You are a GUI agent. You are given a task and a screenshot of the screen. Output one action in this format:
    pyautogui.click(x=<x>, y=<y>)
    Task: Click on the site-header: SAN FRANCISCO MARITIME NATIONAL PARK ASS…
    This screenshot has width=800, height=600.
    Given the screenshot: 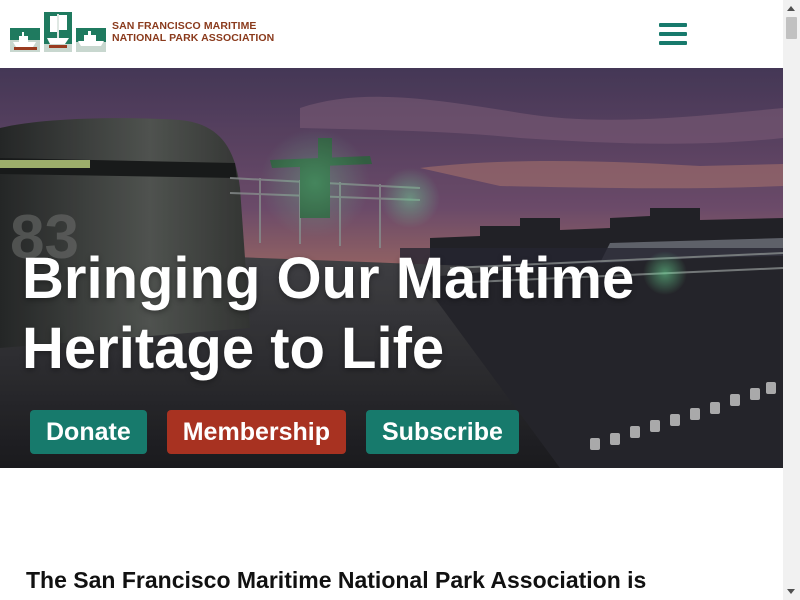 What is the action you would take?
    pyautogui.click(x=391, y=34)
    